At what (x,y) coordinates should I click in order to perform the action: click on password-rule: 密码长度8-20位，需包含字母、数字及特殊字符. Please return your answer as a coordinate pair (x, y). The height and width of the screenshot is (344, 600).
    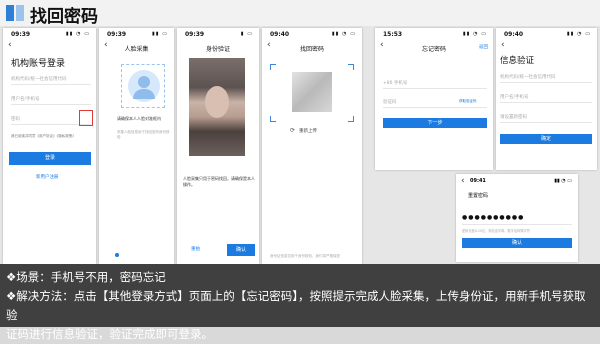
    Looking at the image, I should click on (496, 231).